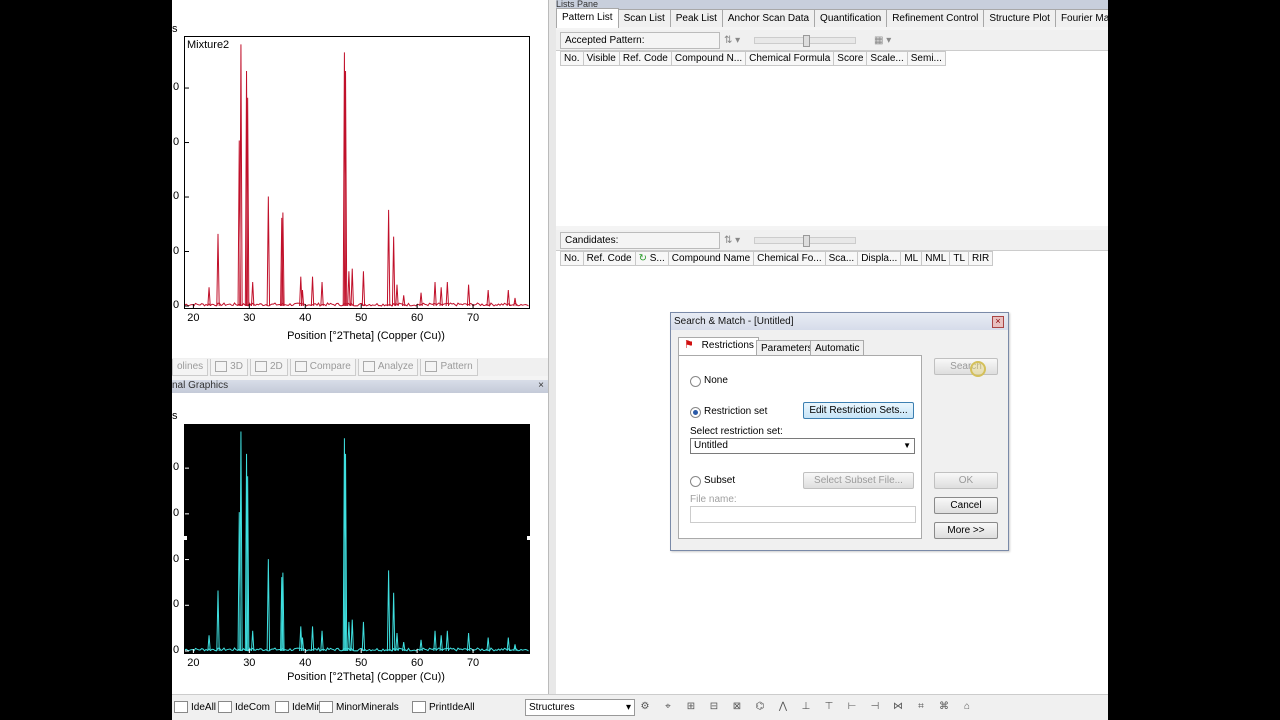 The width and height of the screenshot is (1280, 720). What do you see at coordinates (580, 707) in the screenshot?
I see `structures-combo: Structures ▾` at bounding box center [580, 707].